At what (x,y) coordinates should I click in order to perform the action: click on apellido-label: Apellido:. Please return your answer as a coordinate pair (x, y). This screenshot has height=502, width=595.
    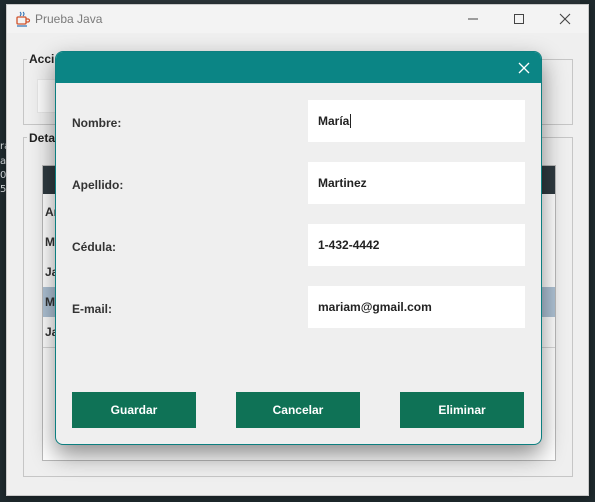
    Looking at the image, I should click on (98, 185).